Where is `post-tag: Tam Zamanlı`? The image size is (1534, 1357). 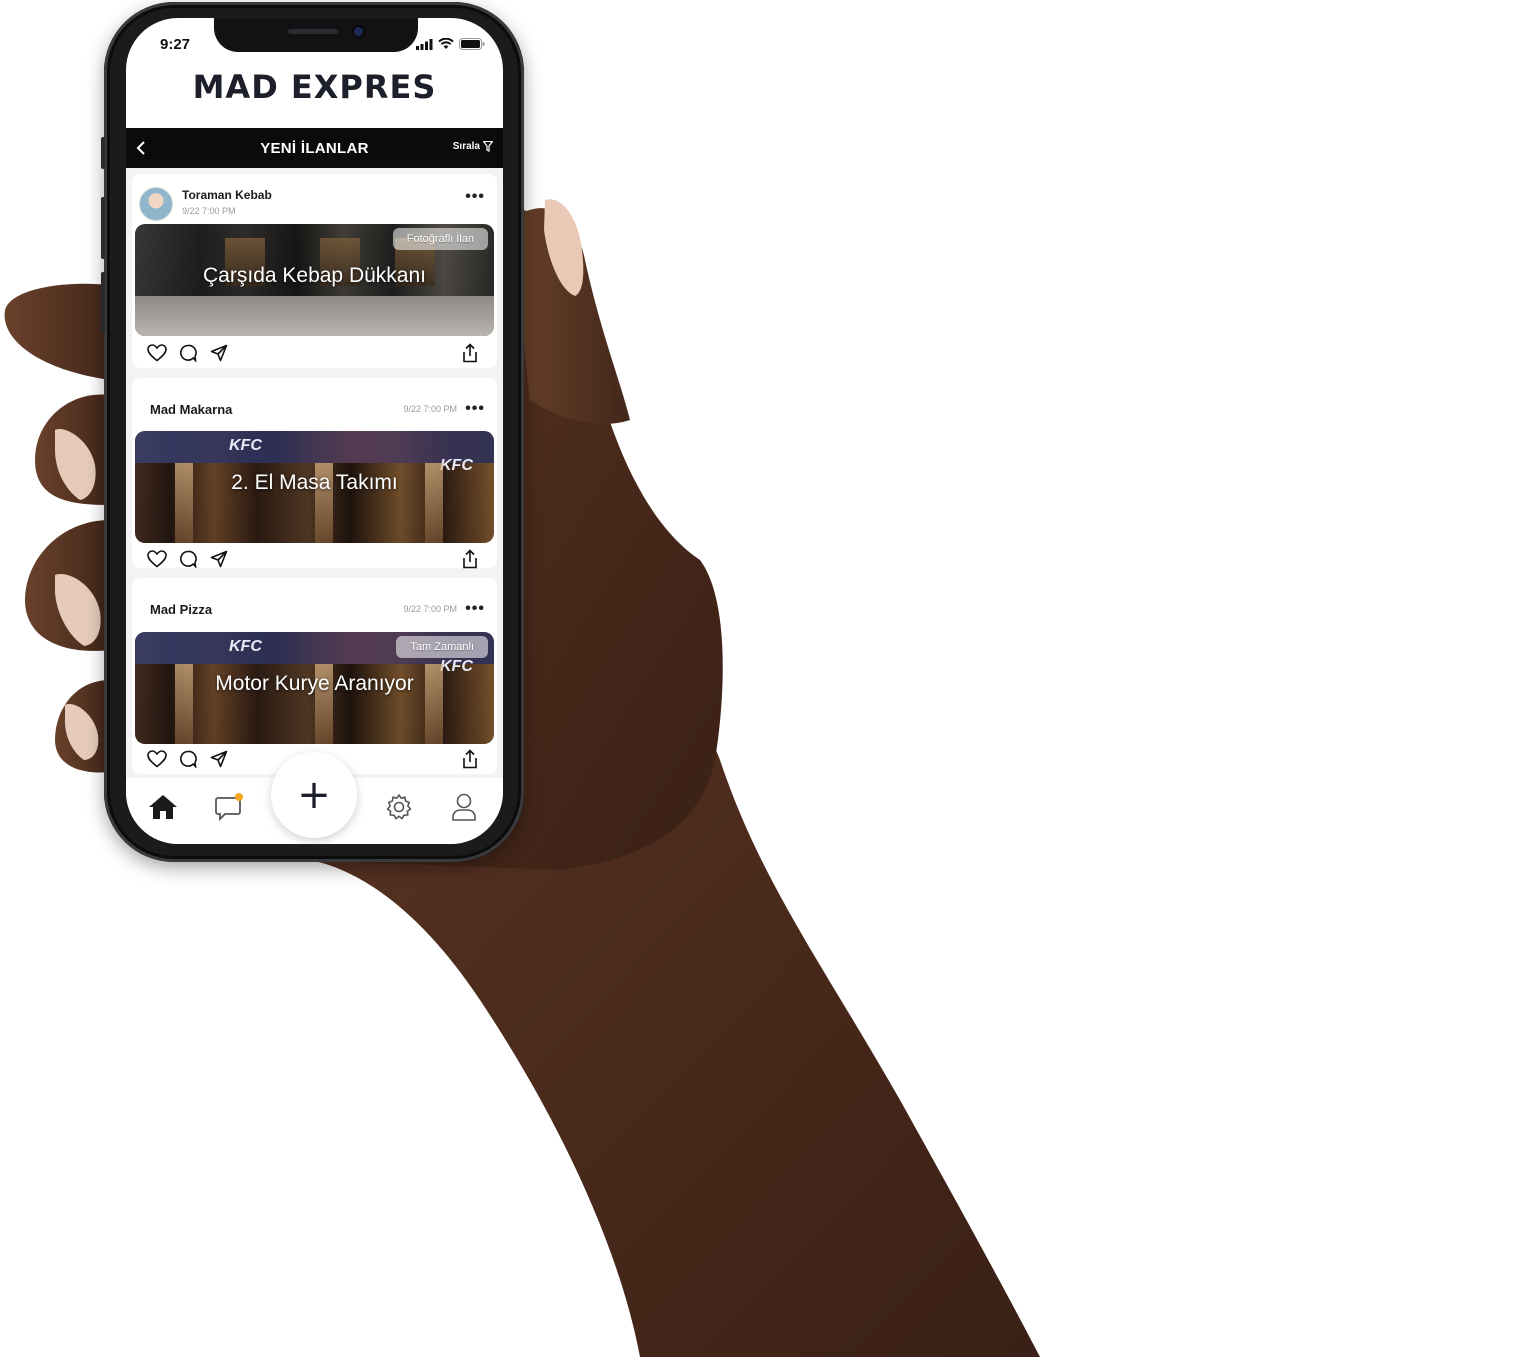
post-tag: Tam Zamanlı is located at coordinates (442, 647).